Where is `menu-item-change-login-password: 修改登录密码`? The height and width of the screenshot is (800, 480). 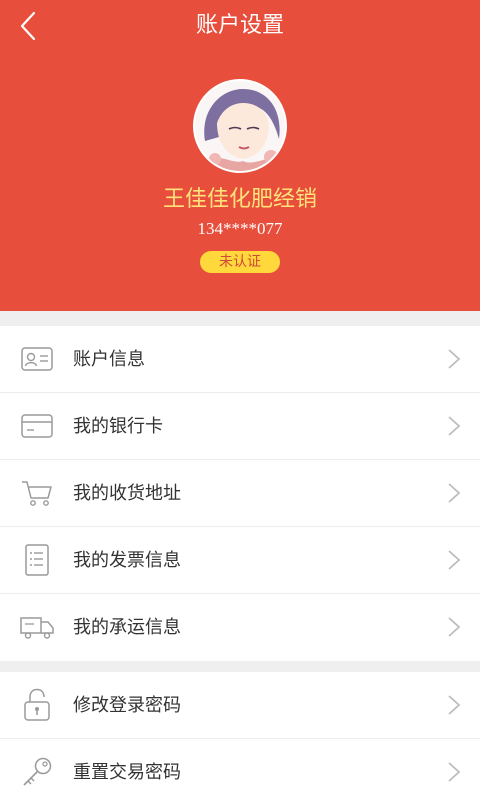 menu-item-change-login-password: 修改登录密码 is located at coordinates (240, 705).